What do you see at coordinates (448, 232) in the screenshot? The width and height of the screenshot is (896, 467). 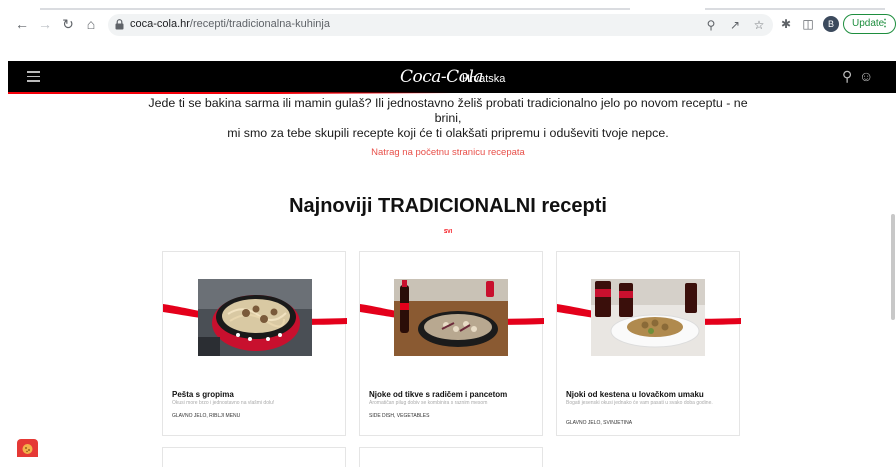 I see `all-recipes-link: SVI` at bounding box center [448, 232].